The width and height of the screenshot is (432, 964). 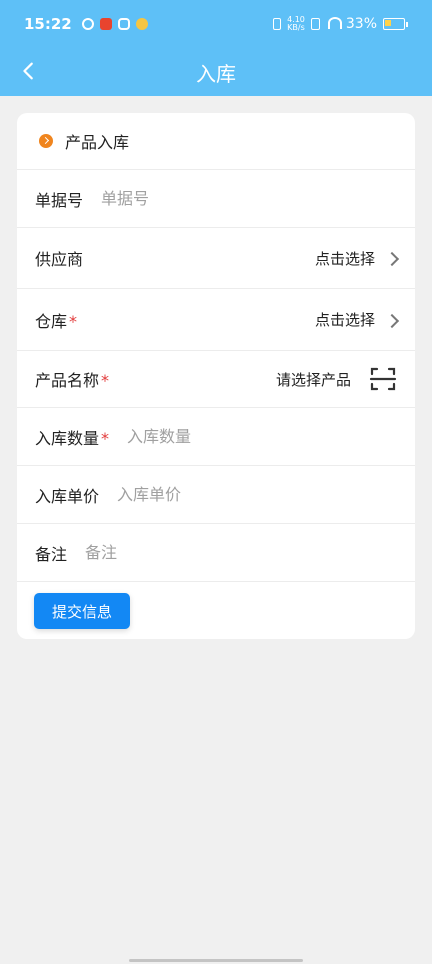 What do you see at coordinates (105, 24) in the screenshot?
I see `red-app-icon` at bounding box center [105, 24].